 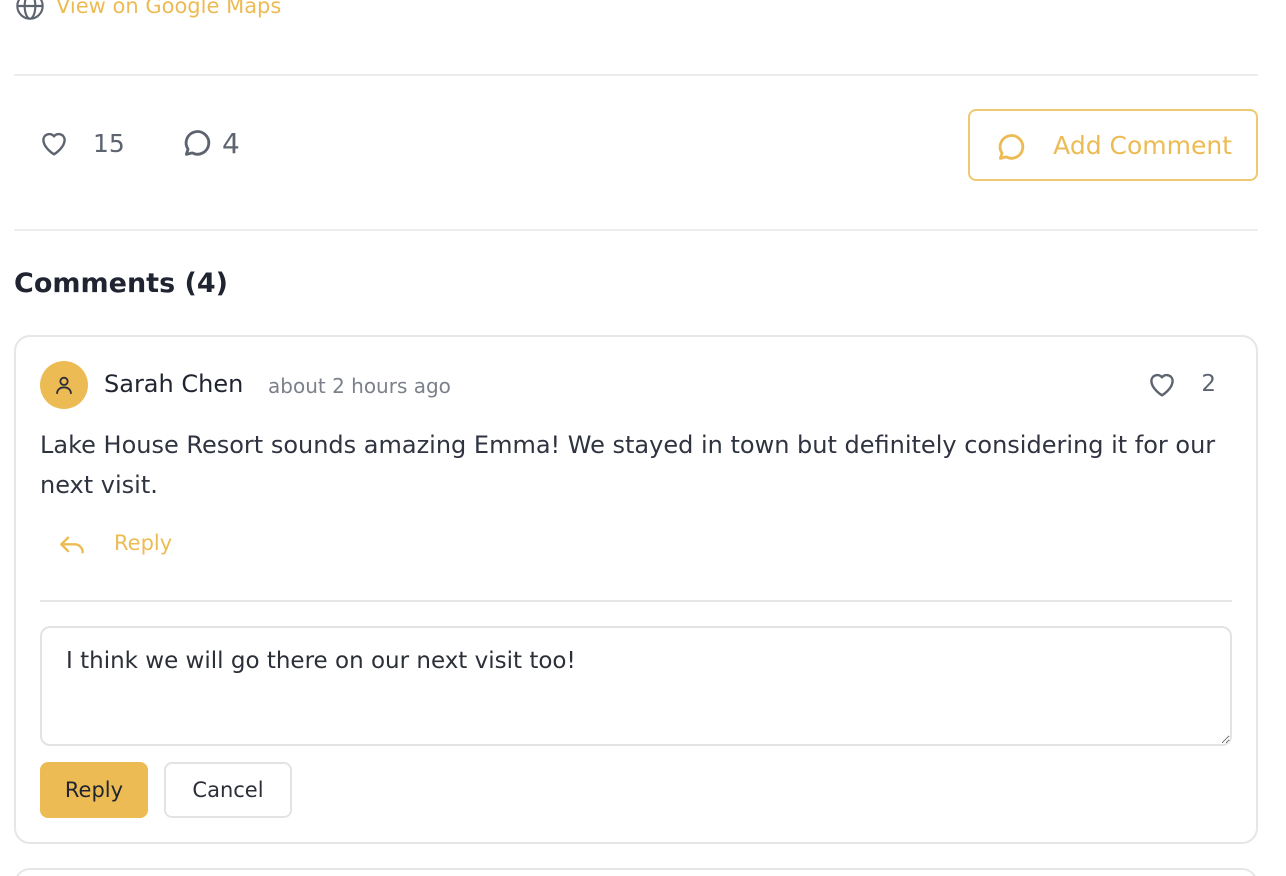 I want to click on reply-link-label: Reply, so click(x=143, y=543).